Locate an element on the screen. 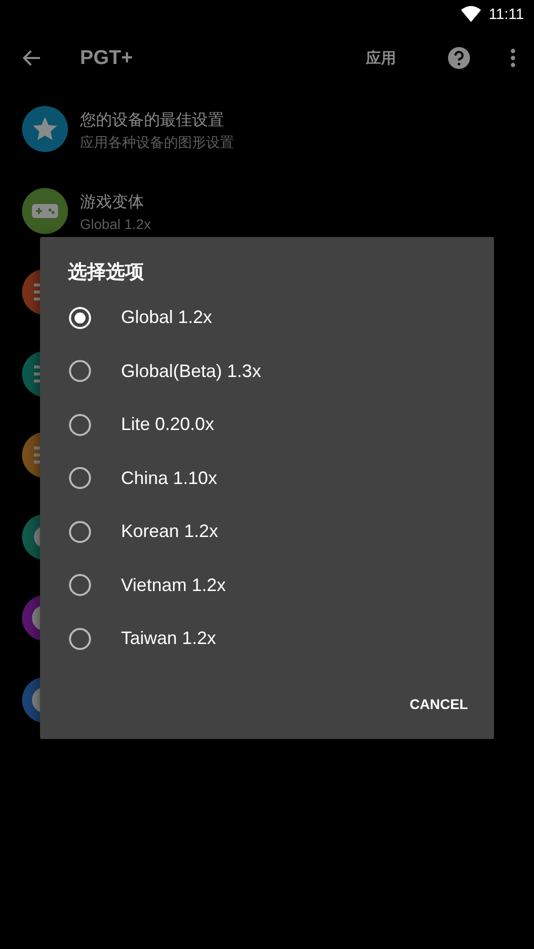 This screenshot has height=949, width=534. apply-button: 应用 is located at coordinates (381, 58).